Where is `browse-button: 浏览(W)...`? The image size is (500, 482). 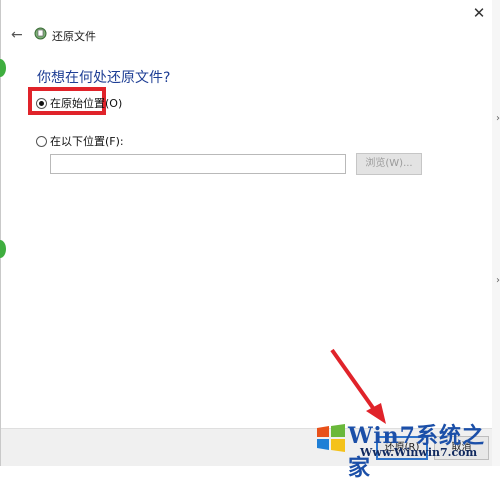
browse-button: 浏览(W)... is located at coordinates (389, 164).